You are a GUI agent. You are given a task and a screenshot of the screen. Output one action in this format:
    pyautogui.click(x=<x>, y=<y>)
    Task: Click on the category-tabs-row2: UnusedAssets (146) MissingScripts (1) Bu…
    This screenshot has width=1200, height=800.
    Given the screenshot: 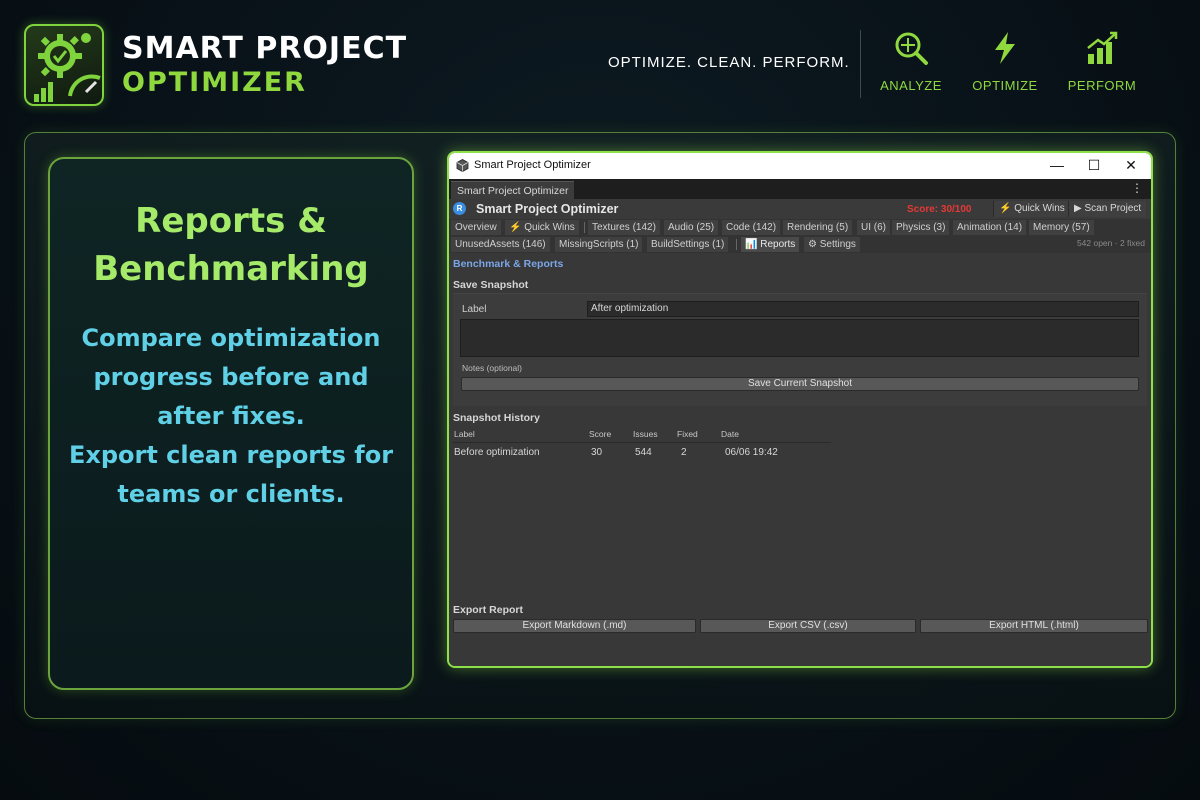 What is the action you would take?
    pyautogui.click(x=800, y=244)
    